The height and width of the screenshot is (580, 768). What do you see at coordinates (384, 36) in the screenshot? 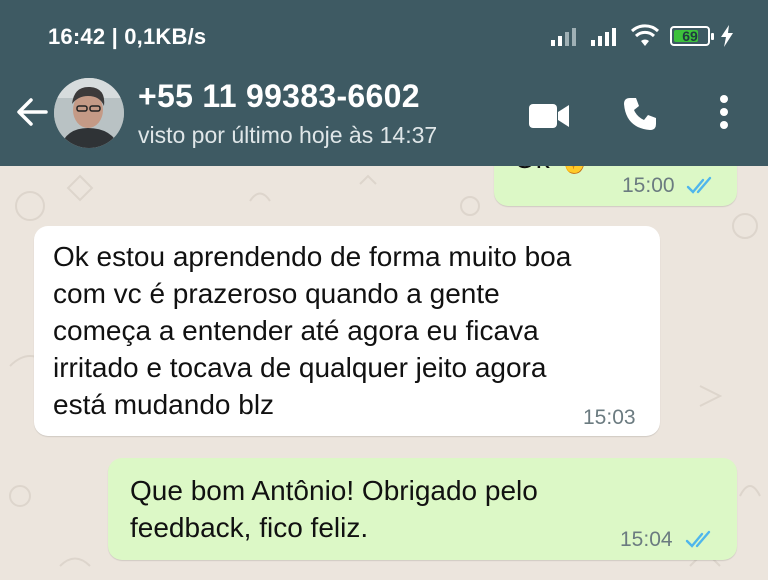
I see `status-bar: 16:42 | 0,1KB/s 69` at bounding box center [384, 36].